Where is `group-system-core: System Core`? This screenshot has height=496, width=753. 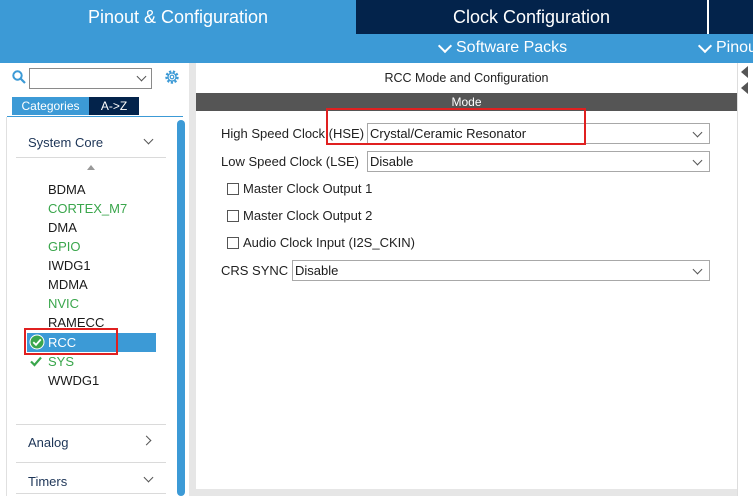 group-system-core: System Core is located at coordinates (65, 142).